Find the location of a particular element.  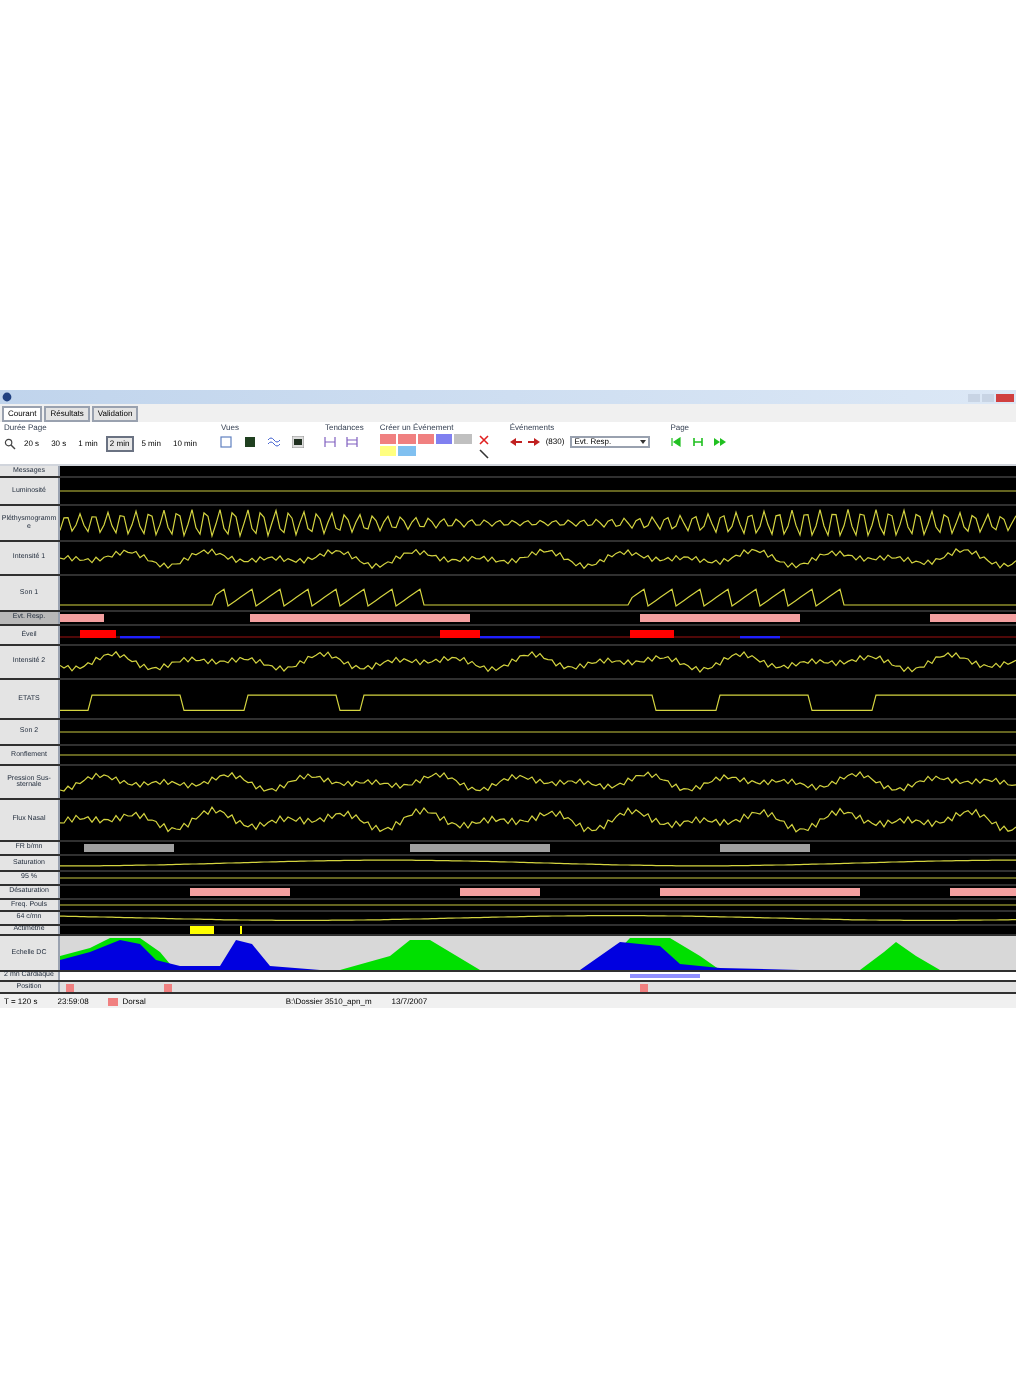

close-button is located at coordinates (1005, 397).